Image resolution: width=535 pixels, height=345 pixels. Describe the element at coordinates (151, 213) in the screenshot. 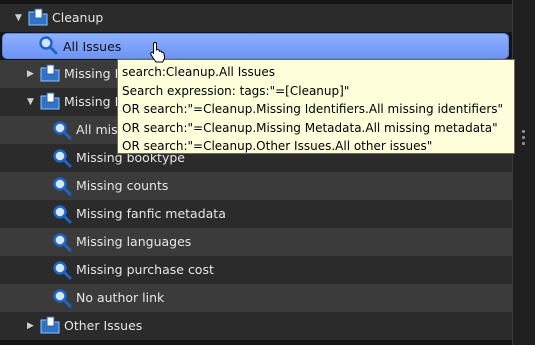

I see `tree-label: Missing fanfic metadata` at that location.